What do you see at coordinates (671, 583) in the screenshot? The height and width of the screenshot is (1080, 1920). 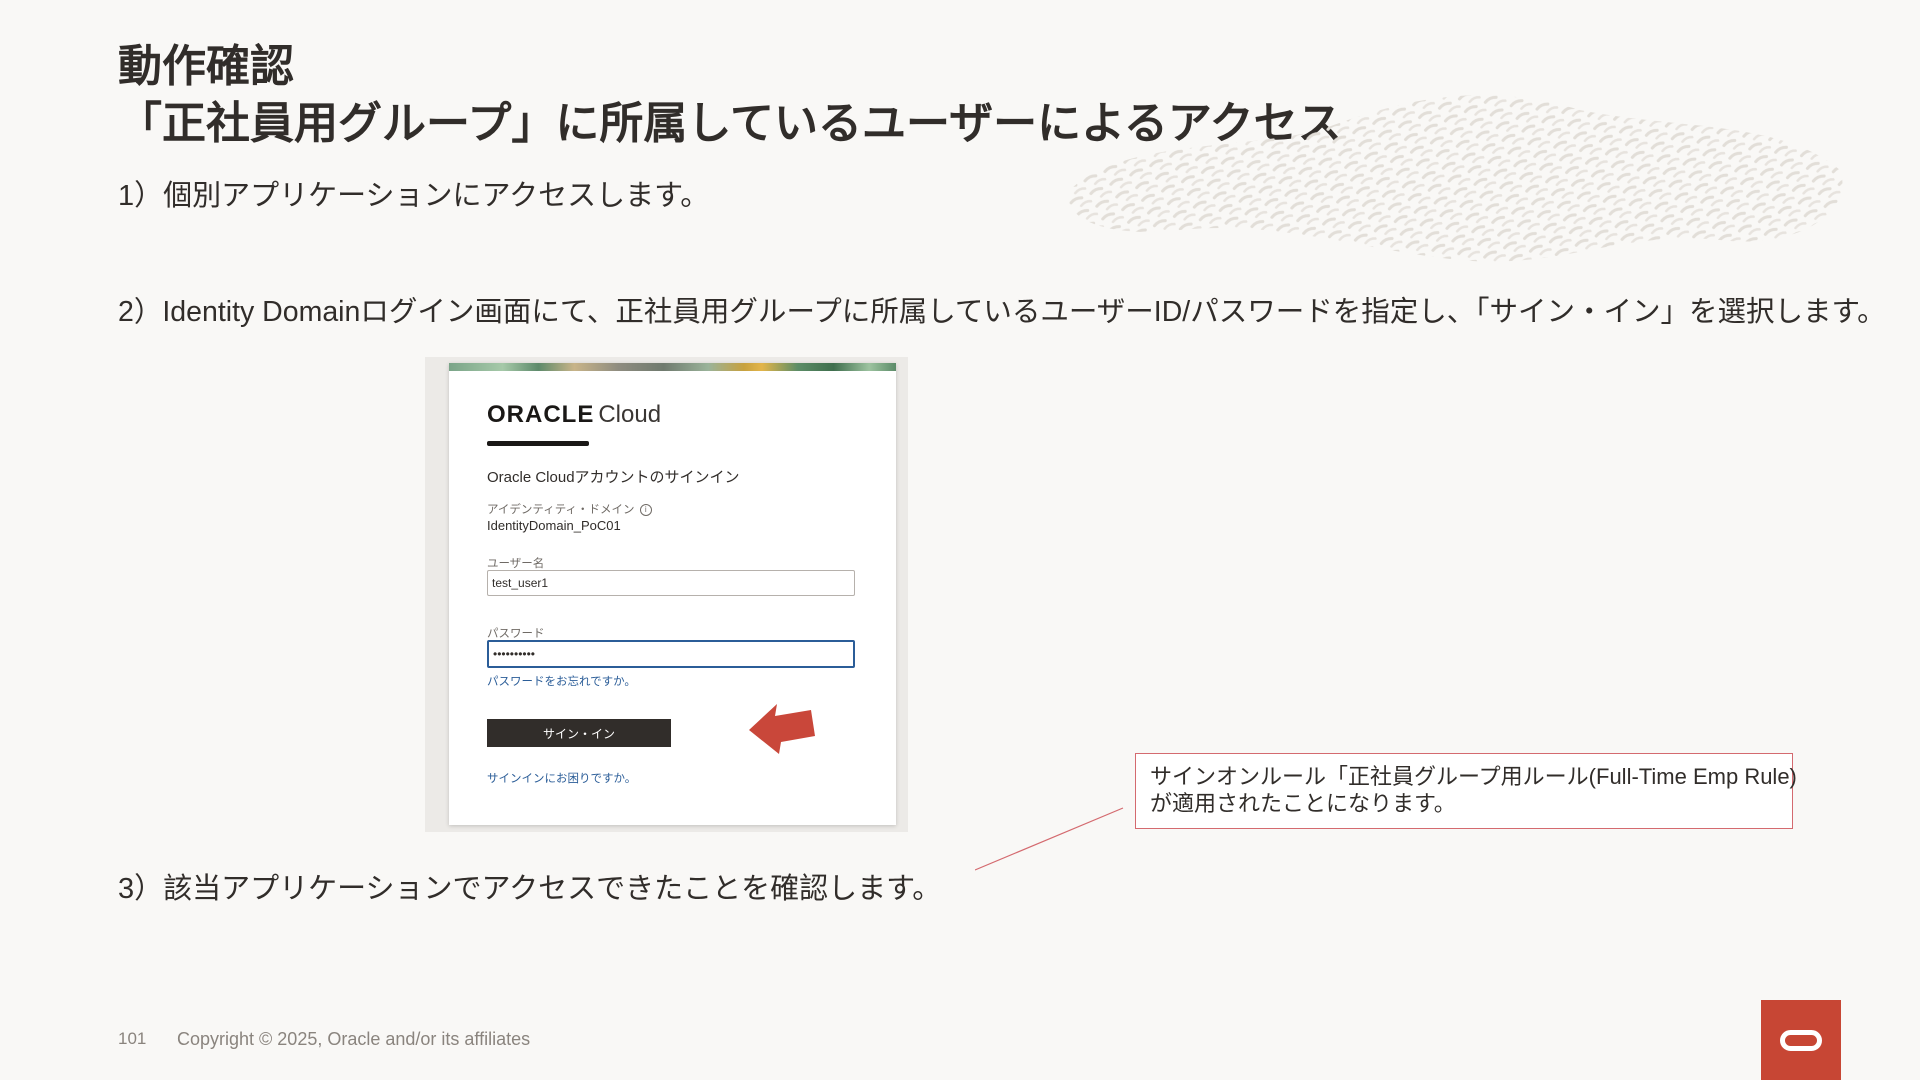 I see `username-input: test_user1` at bounding box center [671, 583].